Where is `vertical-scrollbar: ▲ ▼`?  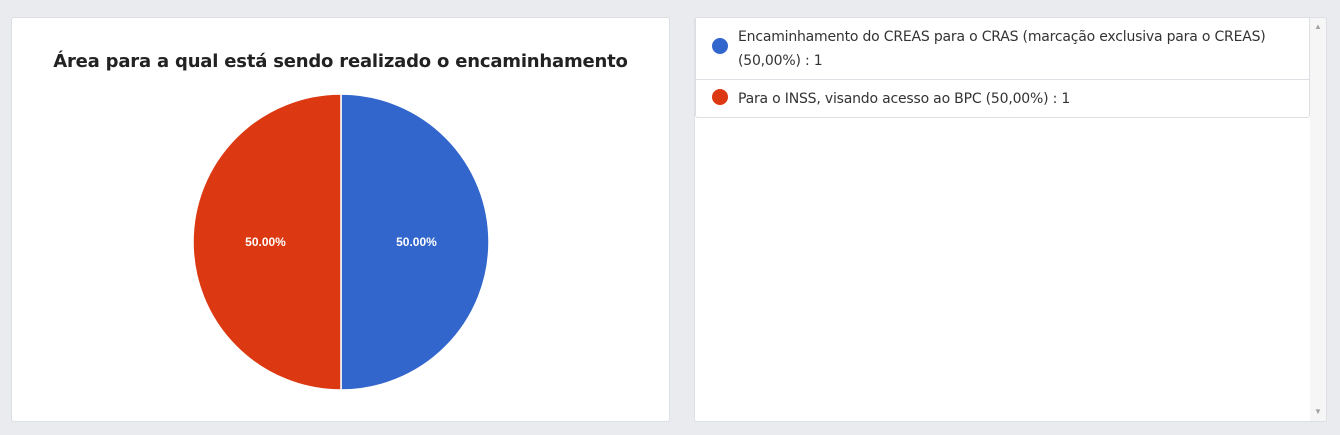
vertical-scrollbar: ▲ ▼ is located at coordinates (1318, 219).